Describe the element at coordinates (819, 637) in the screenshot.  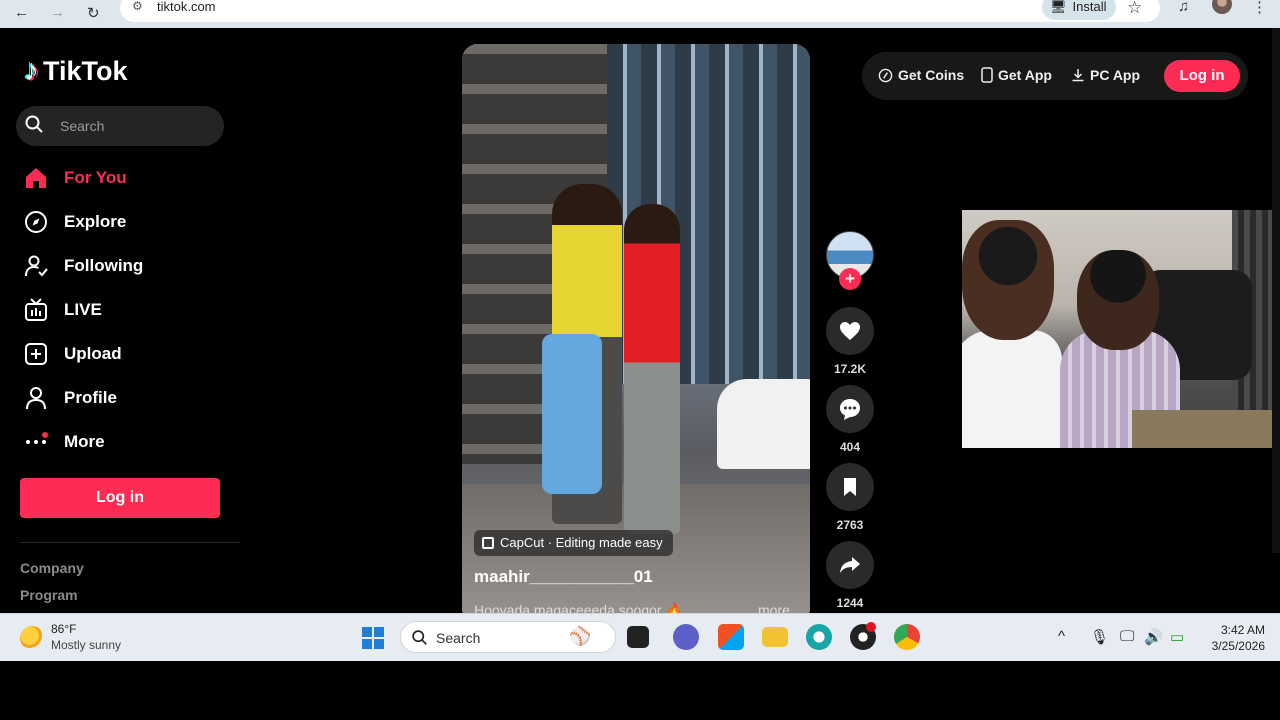
I see `copilot-icon` at that location.